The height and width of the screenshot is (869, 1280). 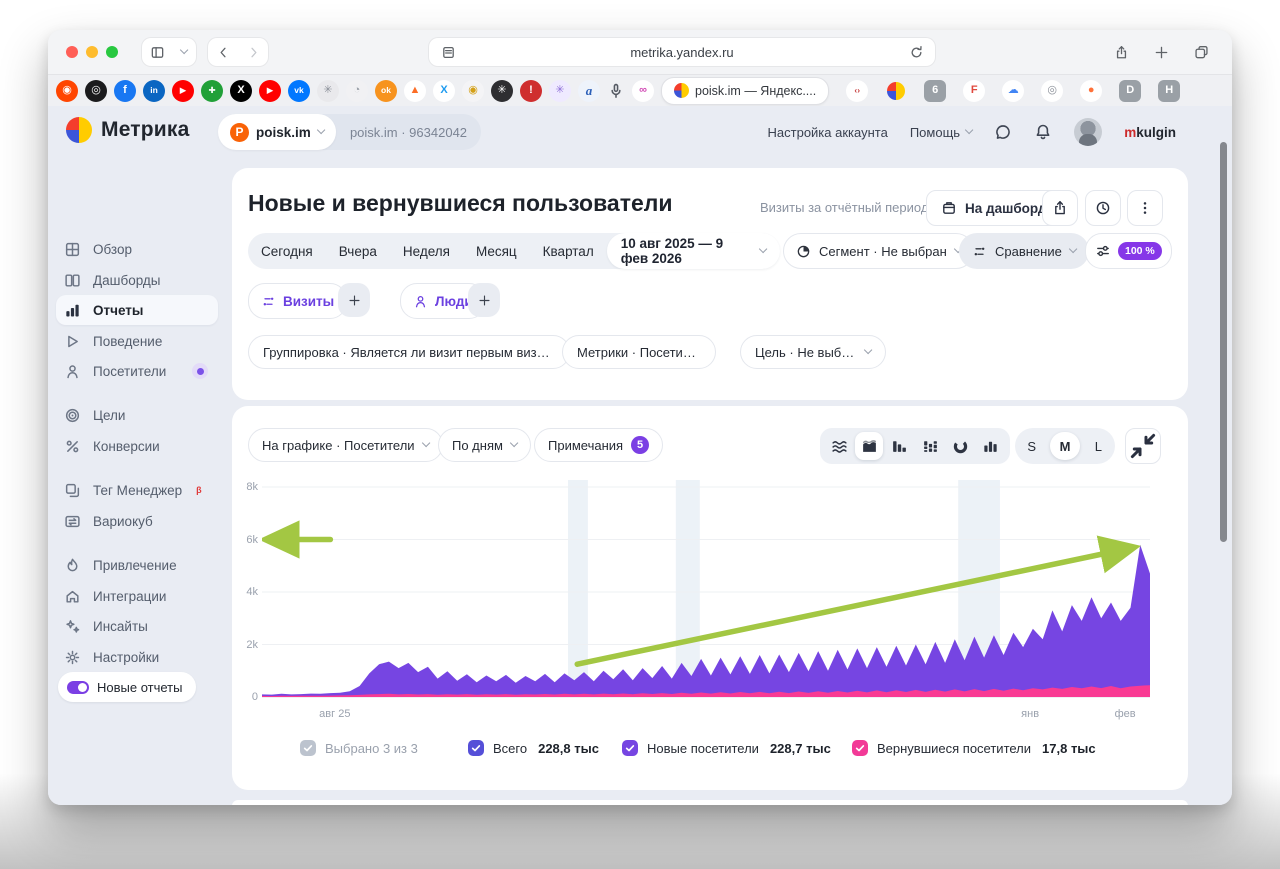 I want to click on period-tab-3: Неделя, so click(x=426, y=251).